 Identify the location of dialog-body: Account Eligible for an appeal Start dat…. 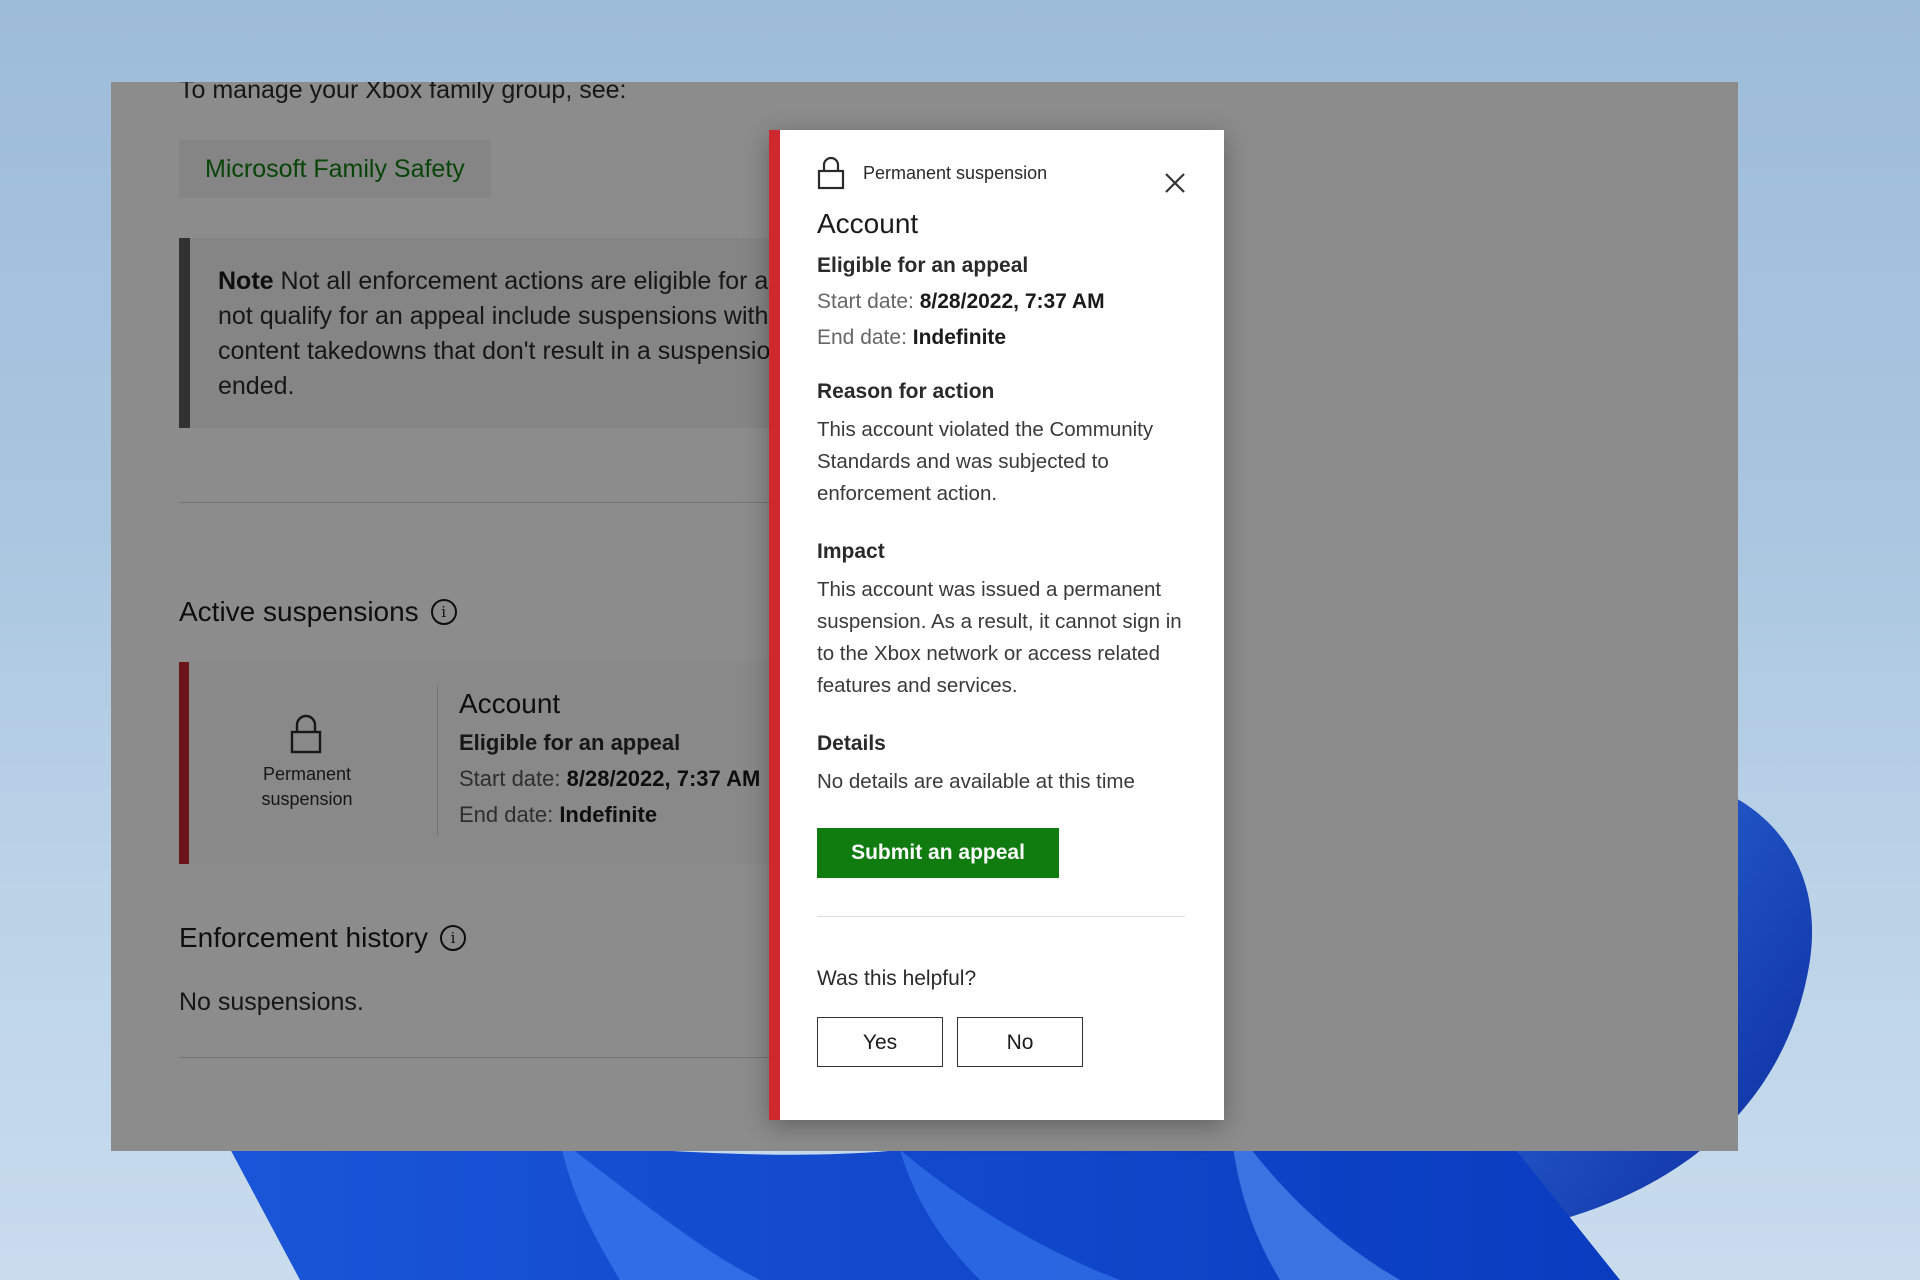
(1002, 637).